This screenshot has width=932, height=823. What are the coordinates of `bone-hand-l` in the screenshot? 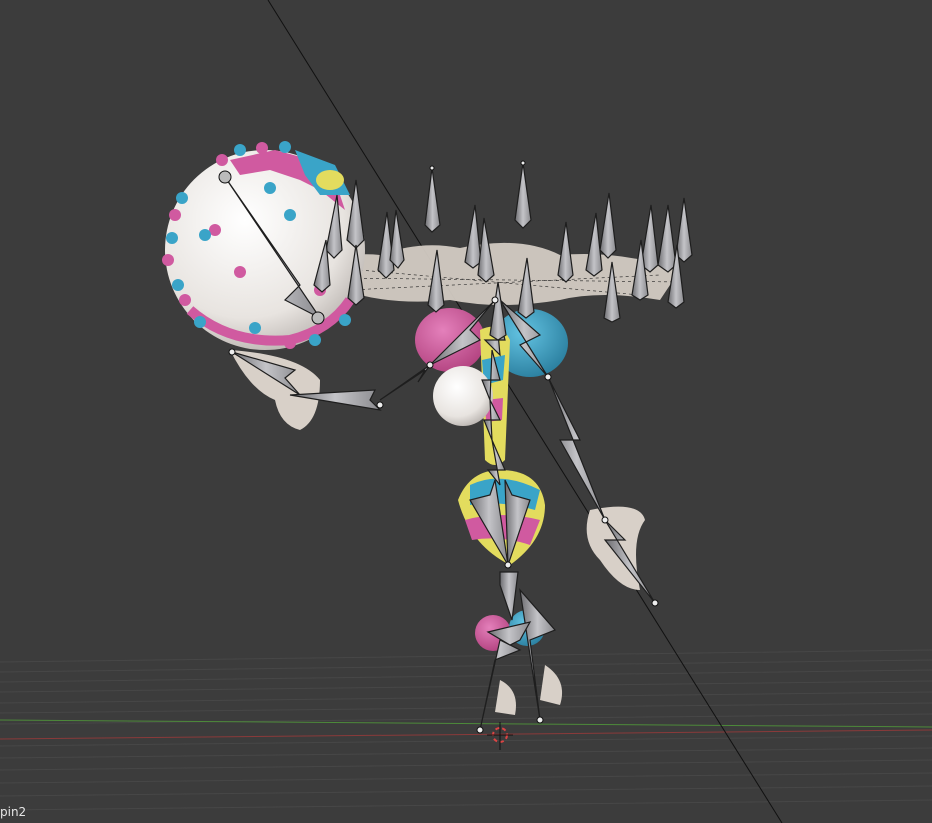 It's located at (405, 382).